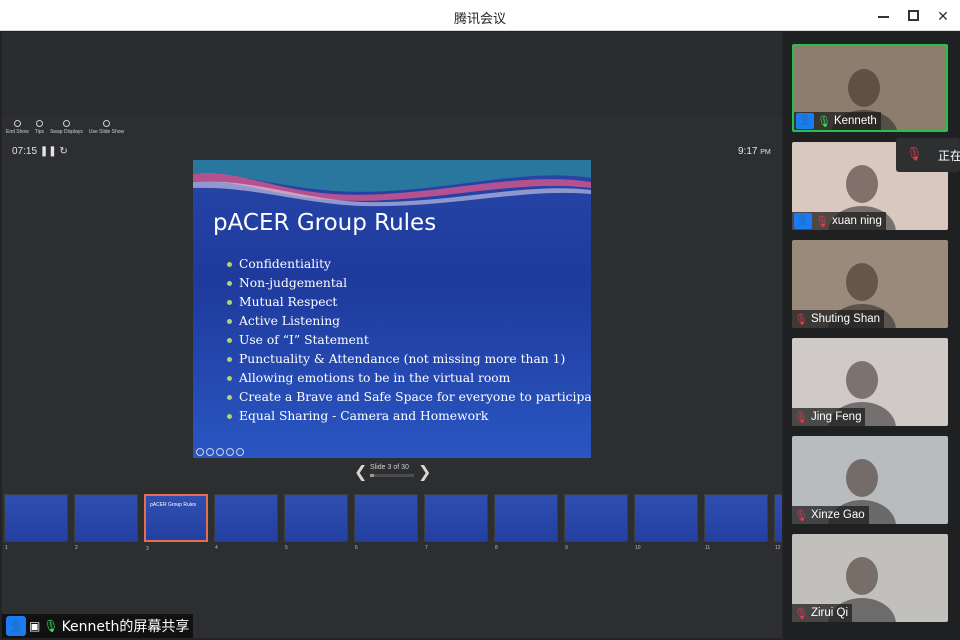 This screenshot has height=640, width=960. What do you see at coordinates (870, 284) in the screenshot?
I see `participant-tile: 🎙 Shuting Shan` at bounding box center [870, 284].